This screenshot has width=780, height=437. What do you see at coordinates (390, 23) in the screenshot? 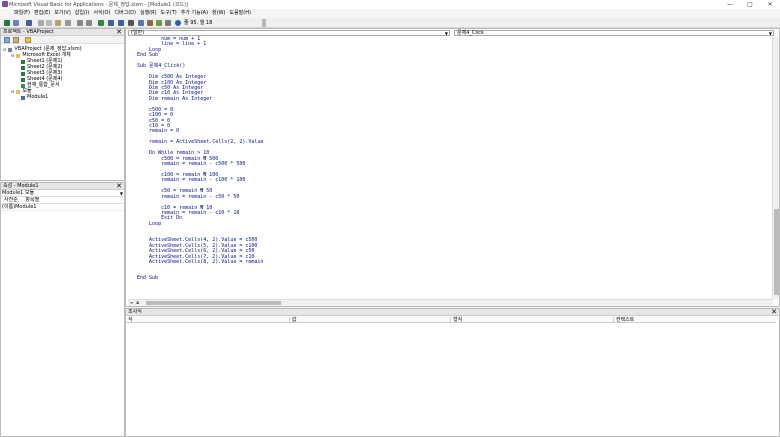
I see `standard-toolbar: 줄 95, 열 18` at bounding box center [390, 23].